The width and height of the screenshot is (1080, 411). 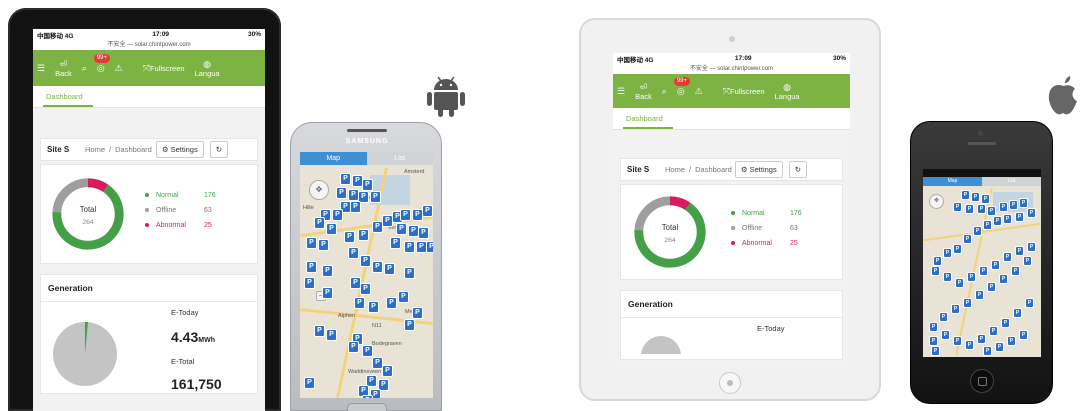 I want to click on alert-button: ⚠, so click(x=119, y=68).